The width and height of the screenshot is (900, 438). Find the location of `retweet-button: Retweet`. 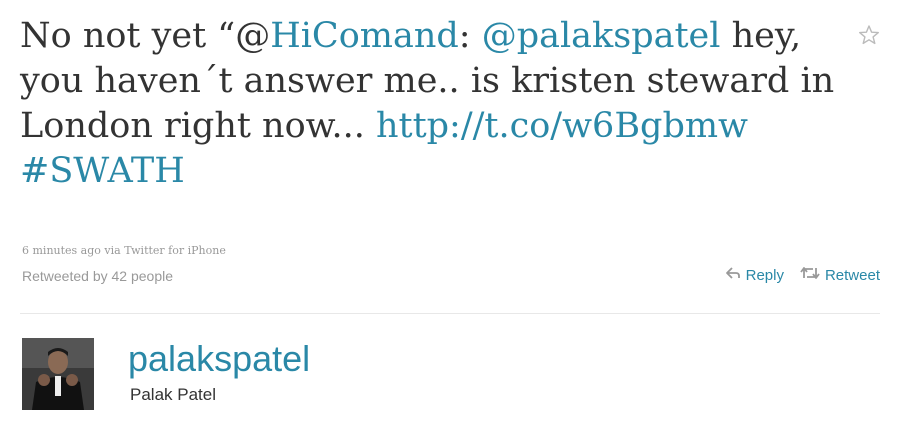

retweet-button: Retweet is located at coordinates (840, 275).